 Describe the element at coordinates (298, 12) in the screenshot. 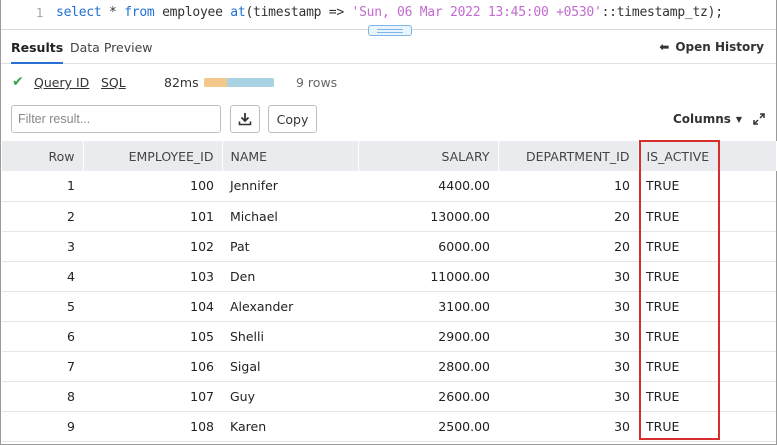

I see `code-mid: (timestamp =>` at that location.